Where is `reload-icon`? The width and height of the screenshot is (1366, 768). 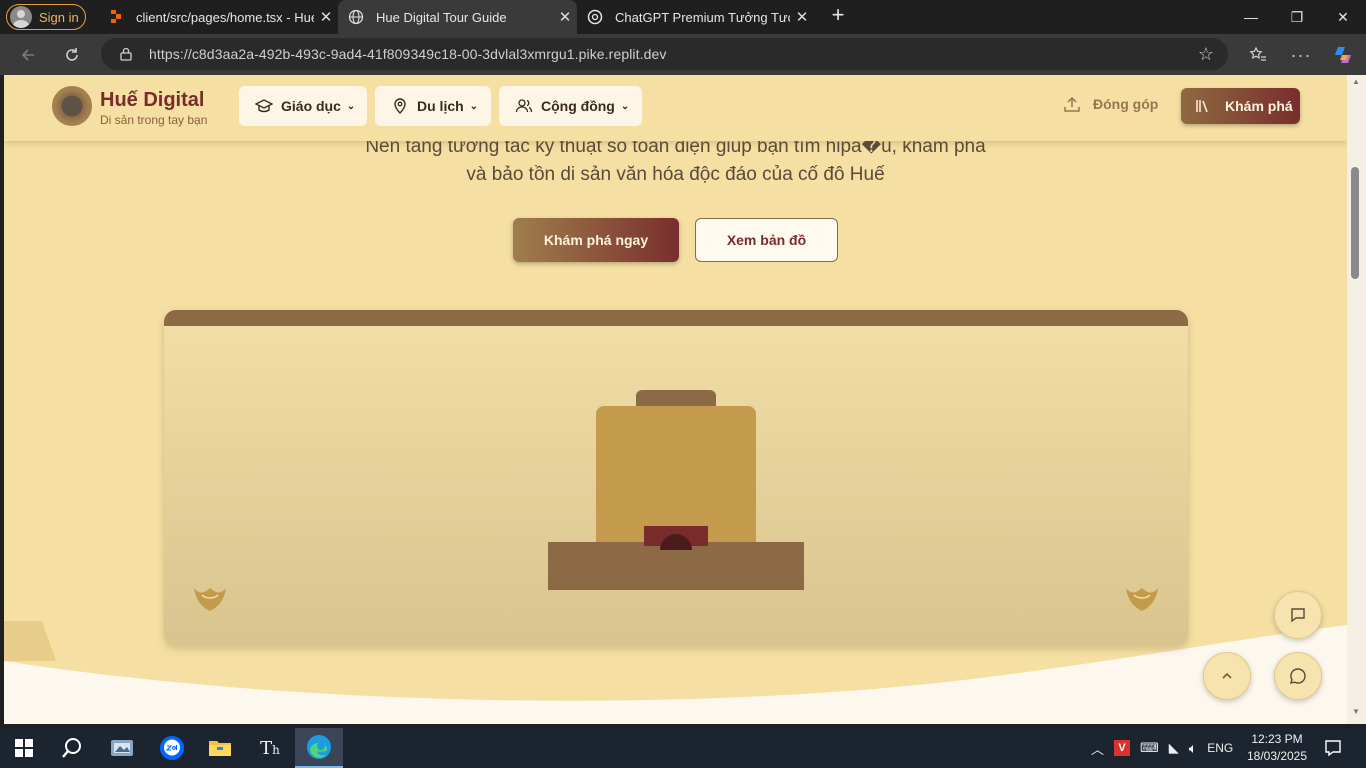 reload-icon is located at coordinates (72, 54).